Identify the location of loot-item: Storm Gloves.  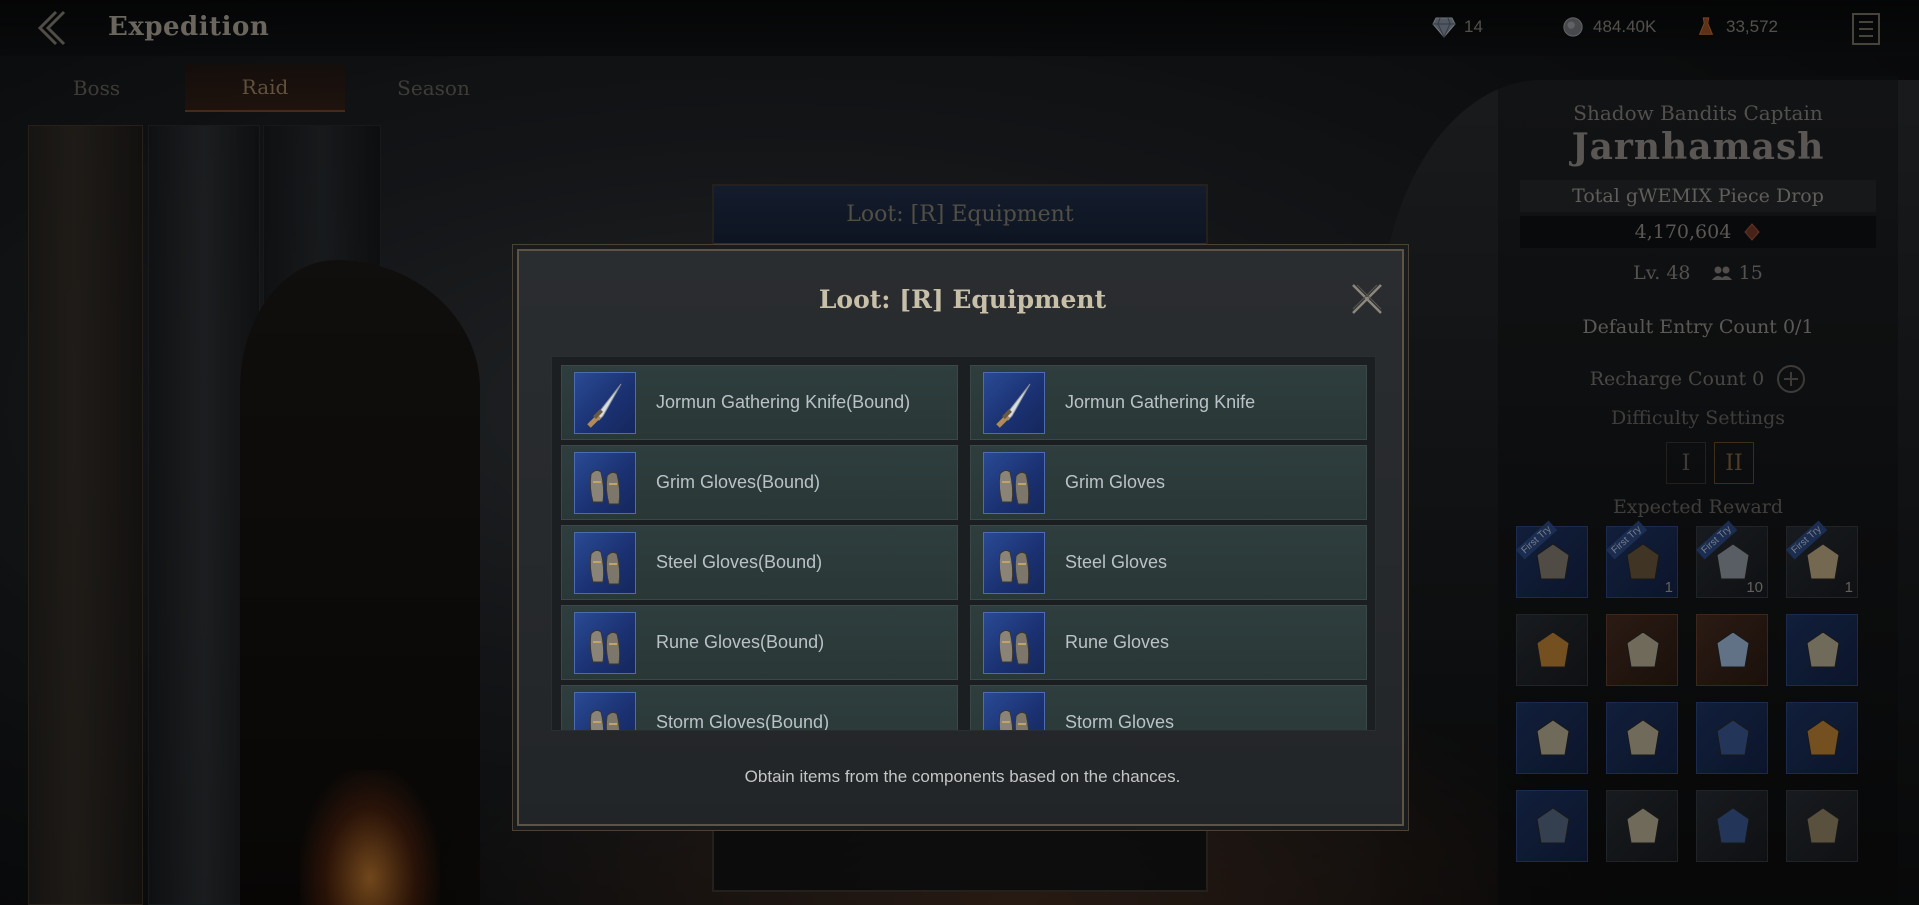
(1168, 708).